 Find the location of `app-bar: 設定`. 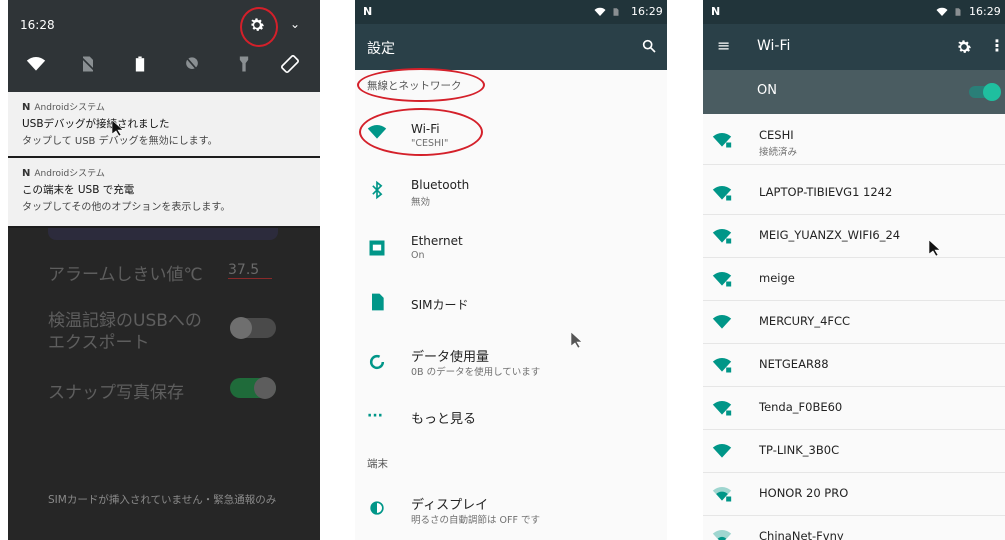

app-bar: 設定 is located at coordinates (511, 47).